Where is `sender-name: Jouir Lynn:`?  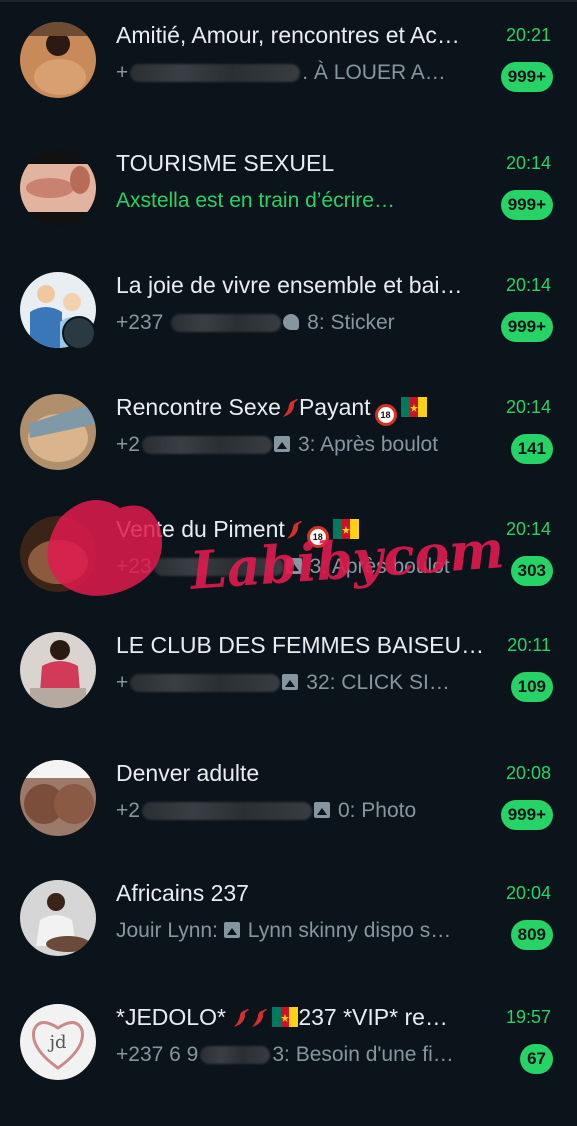 sender-name: Jouir Lynn: is located at coordinates (167, 930).